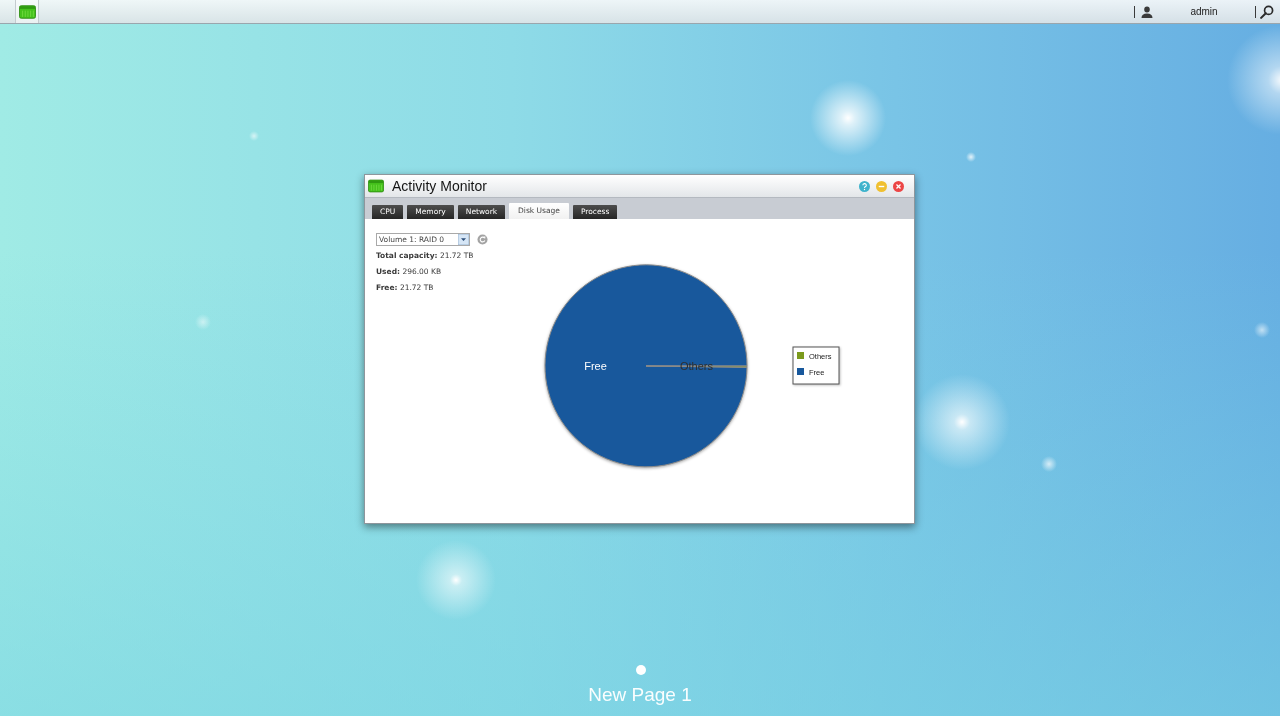 This screenshot has height=716, width=1280. Describe the element at coordinates (1147, 11) in the screenshot. I see `user-icon` at that location.